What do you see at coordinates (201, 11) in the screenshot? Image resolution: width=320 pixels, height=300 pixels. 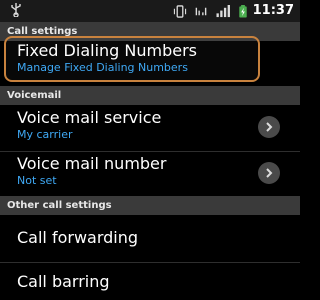 I see `data-signal-icon` at bounding box center [201, 11].